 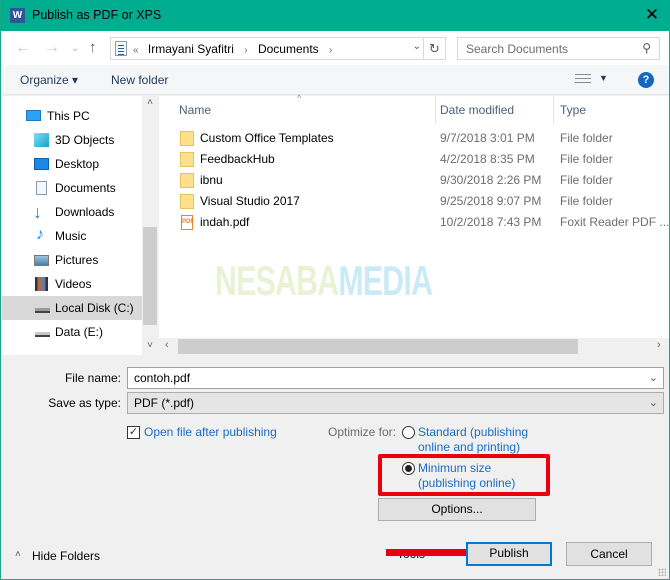 What do you see at coordinates (94, 308) in the screenshot?
I see `sidebar-item-label: Local Disk (C:)` at bounding box center [94, 308].